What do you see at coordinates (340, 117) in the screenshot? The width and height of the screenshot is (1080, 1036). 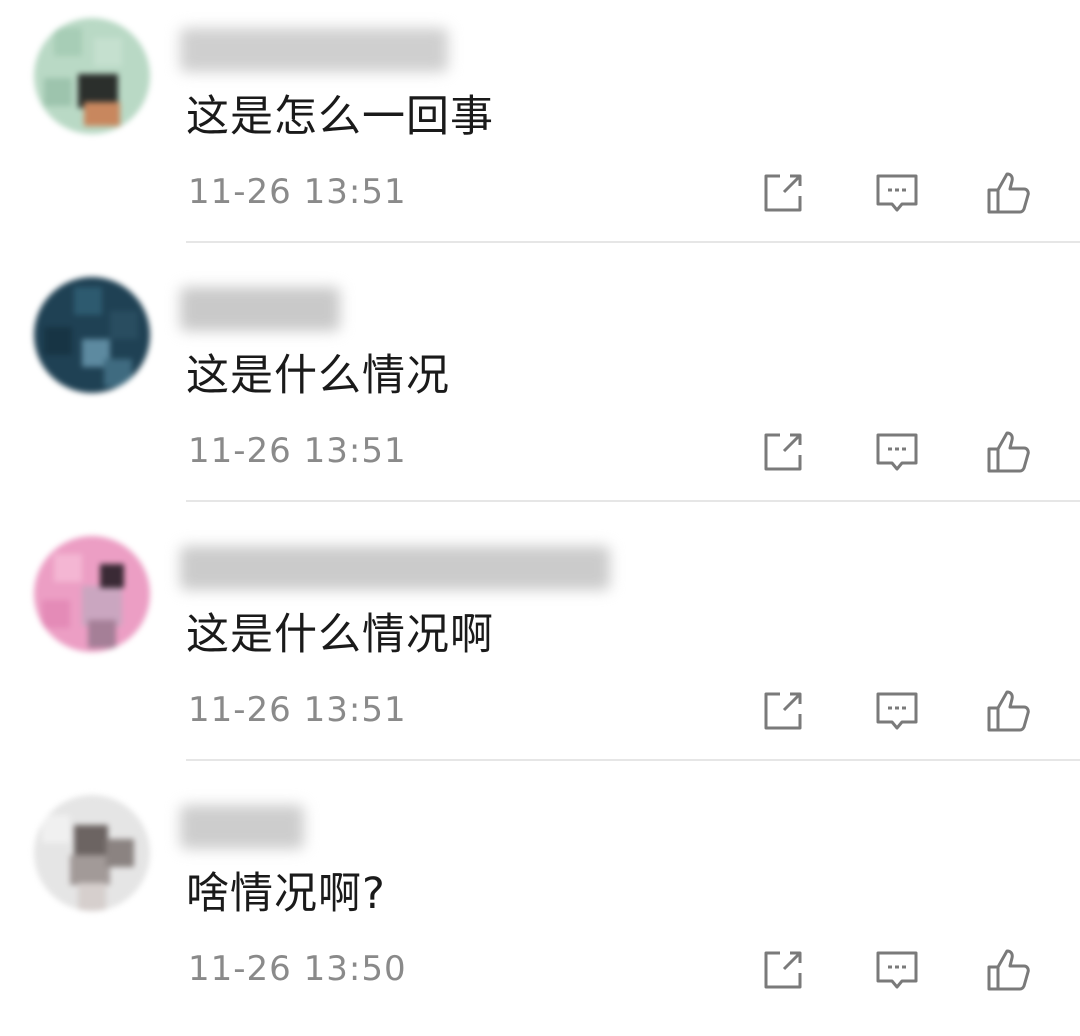 I see `comment-text: 这是怎么一回事` at bounding box center [340, 117].